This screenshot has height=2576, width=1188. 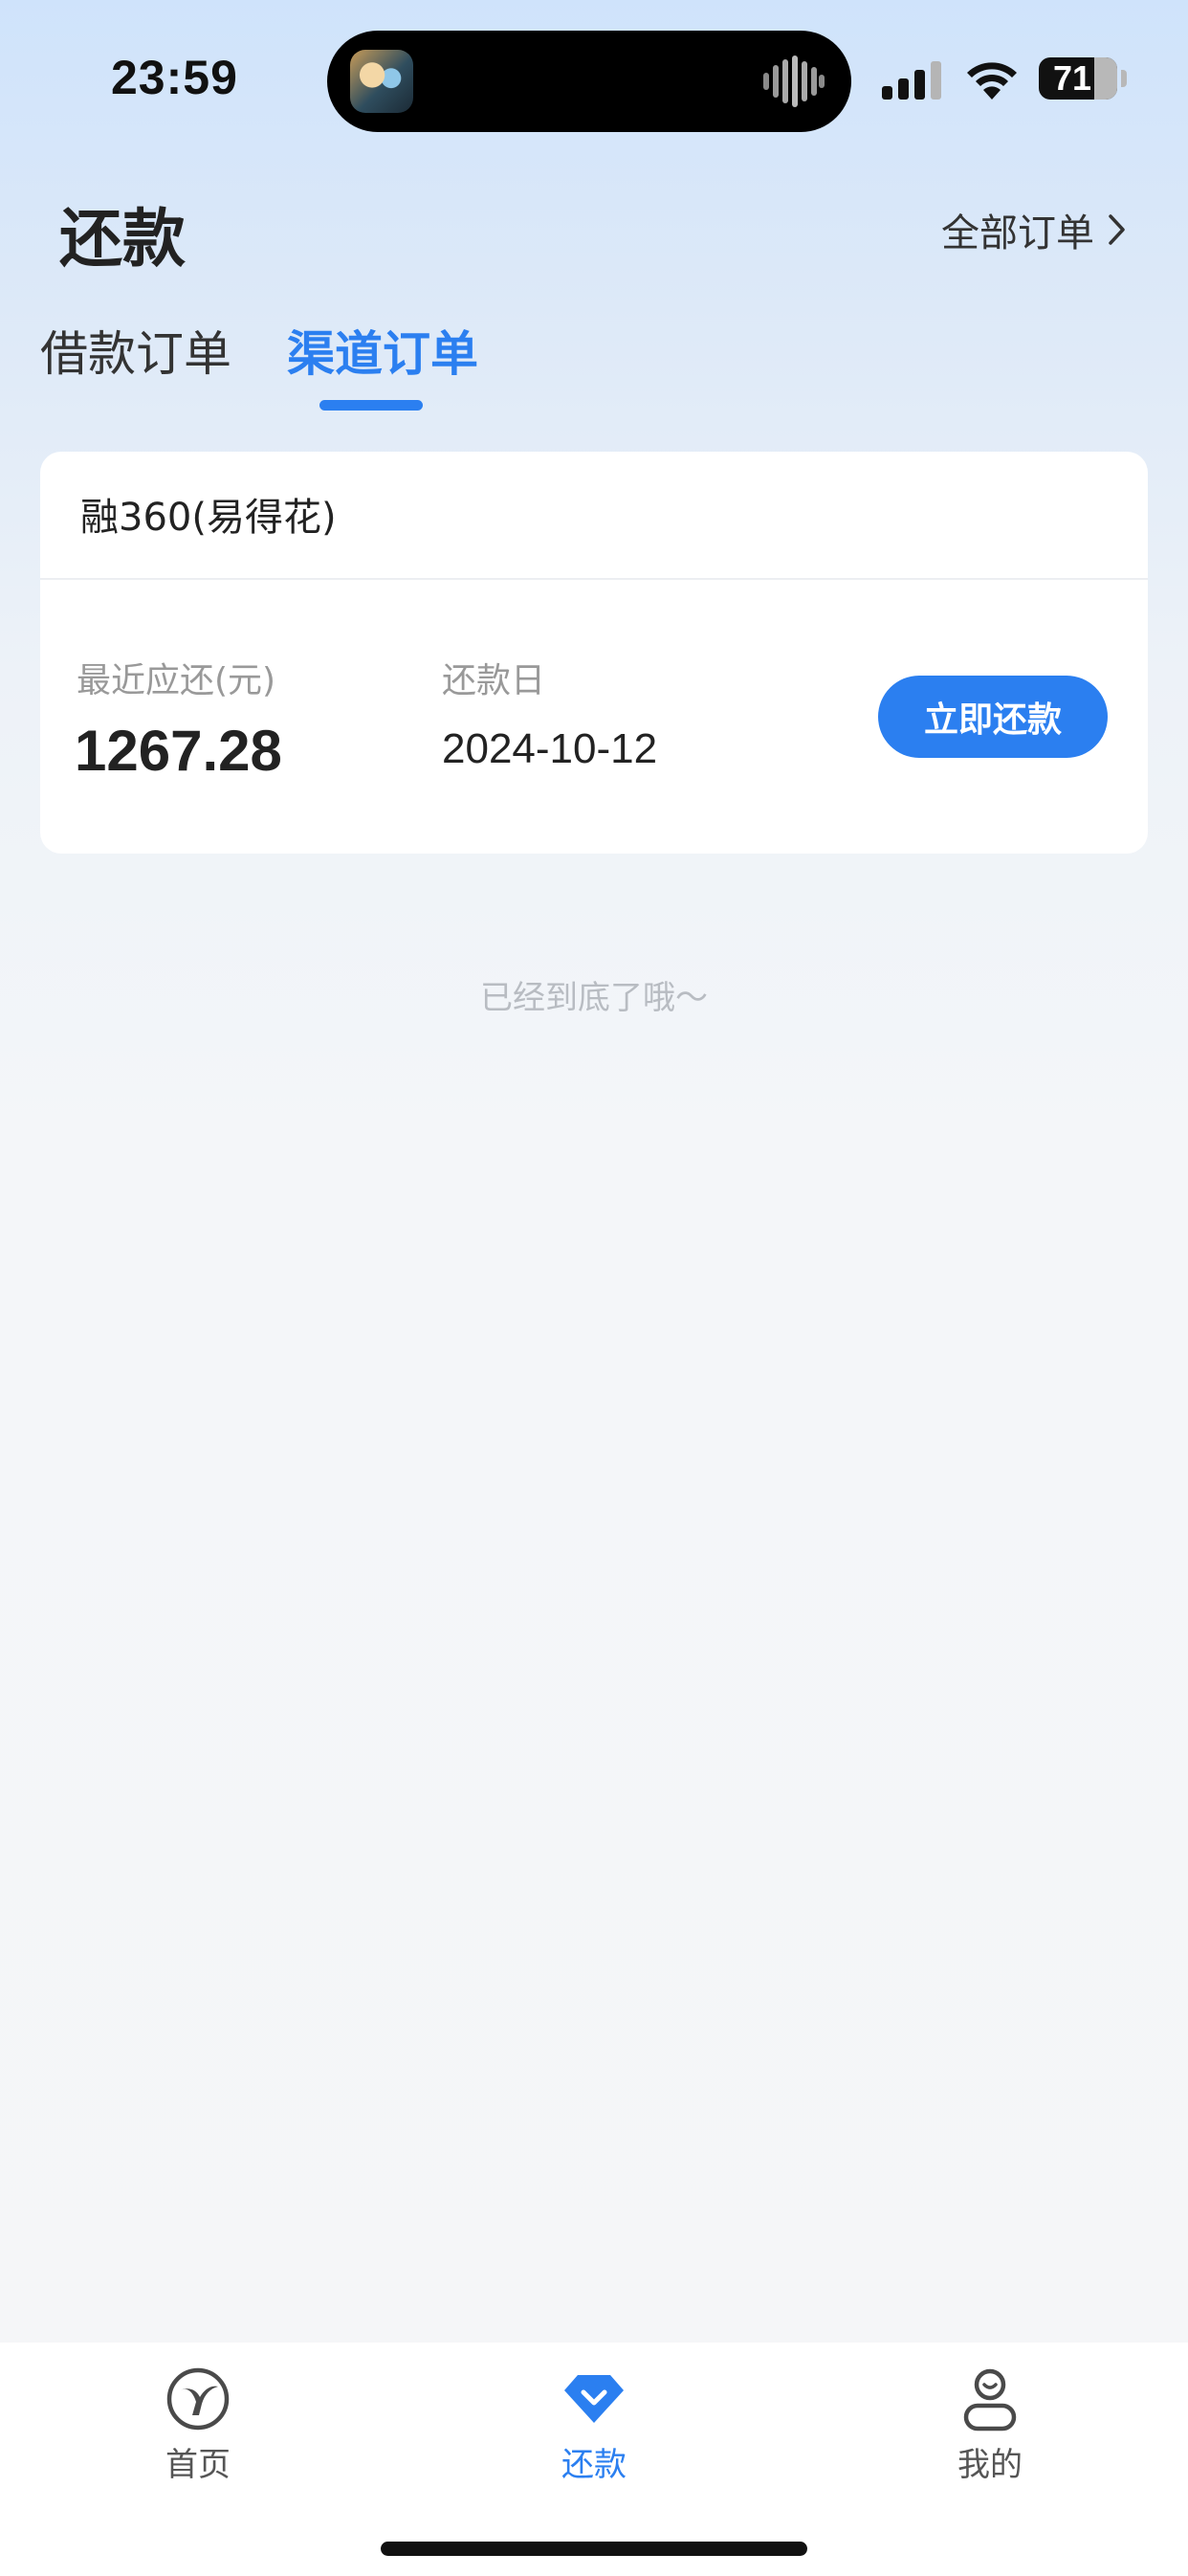 What do you see at coordinates (594, 2549) in the screenshot?
I see `home-indicator` at bounding box center [594, 2549].